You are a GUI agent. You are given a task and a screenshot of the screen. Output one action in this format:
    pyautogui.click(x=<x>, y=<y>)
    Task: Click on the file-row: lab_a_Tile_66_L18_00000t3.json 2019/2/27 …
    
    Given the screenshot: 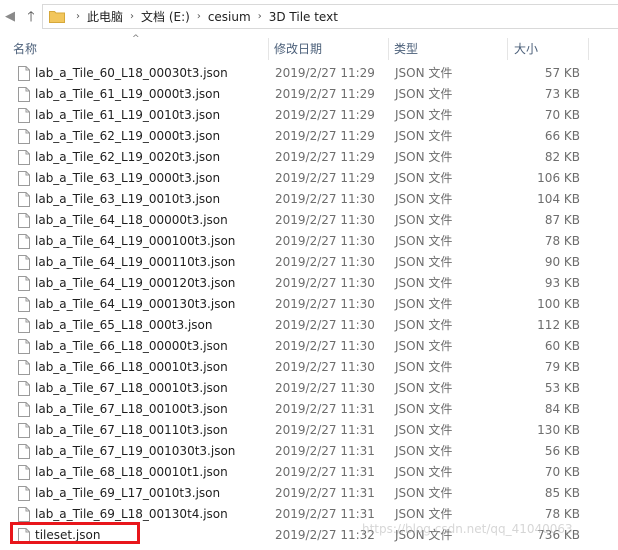 What is the action you would take?
    pyautogui.click(x=309, y=346)
    